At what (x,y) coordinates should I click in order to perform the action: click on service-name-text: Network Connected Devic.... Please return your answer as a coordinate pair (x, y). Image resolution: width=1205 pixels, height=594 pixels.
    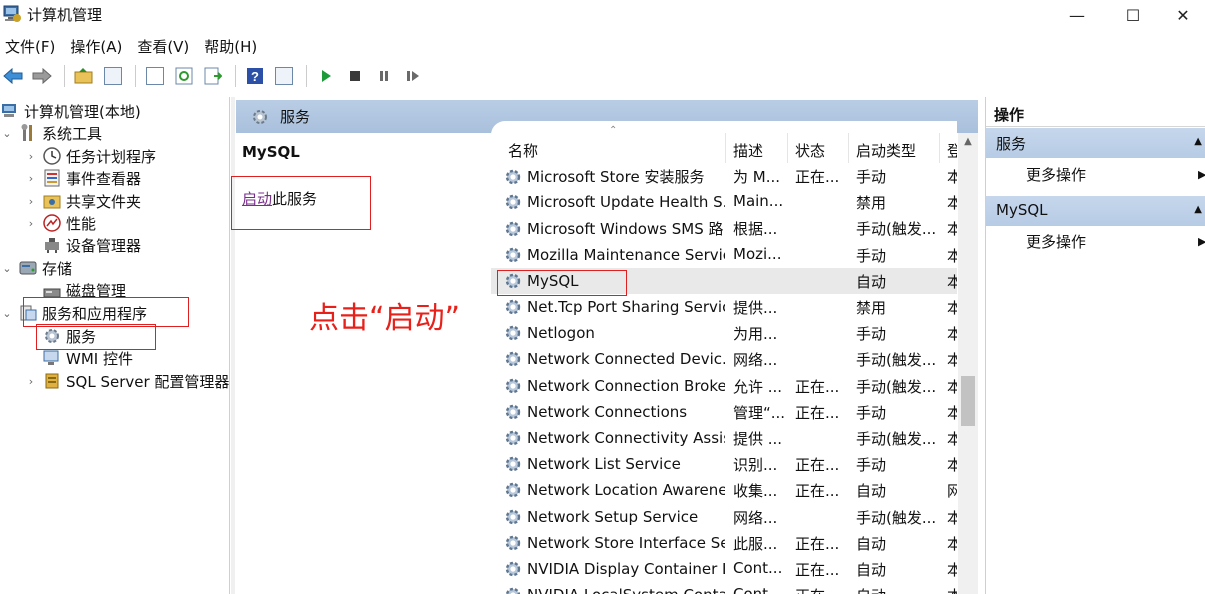
    Looking at the image, I should click on (626, 359).